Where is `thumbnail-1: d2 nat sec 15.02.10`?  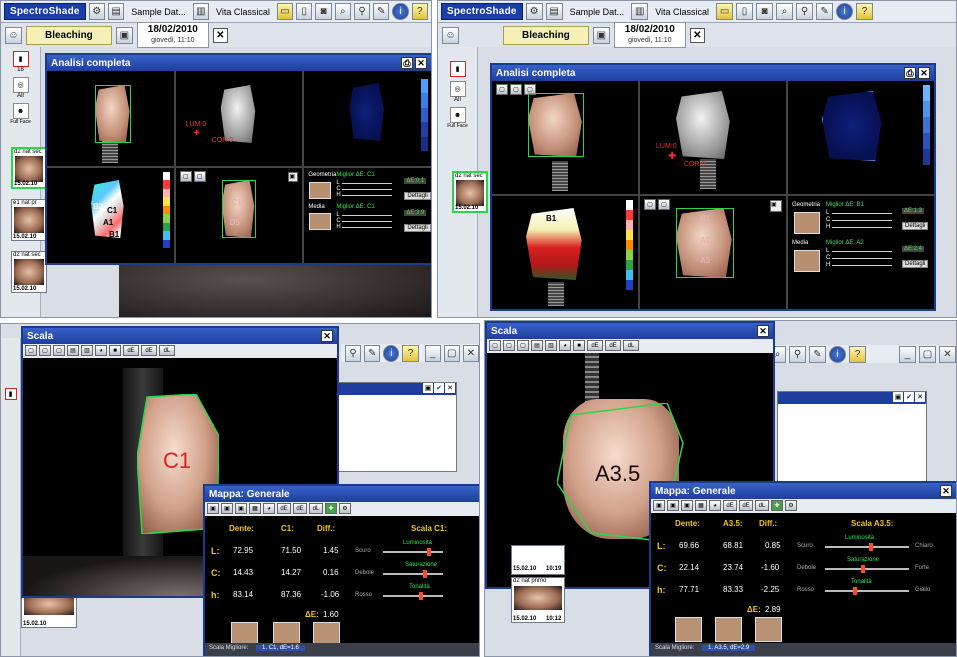 thumbnail-1: d2 nat sec 15.02.10 is located at coordinates (470, 192).